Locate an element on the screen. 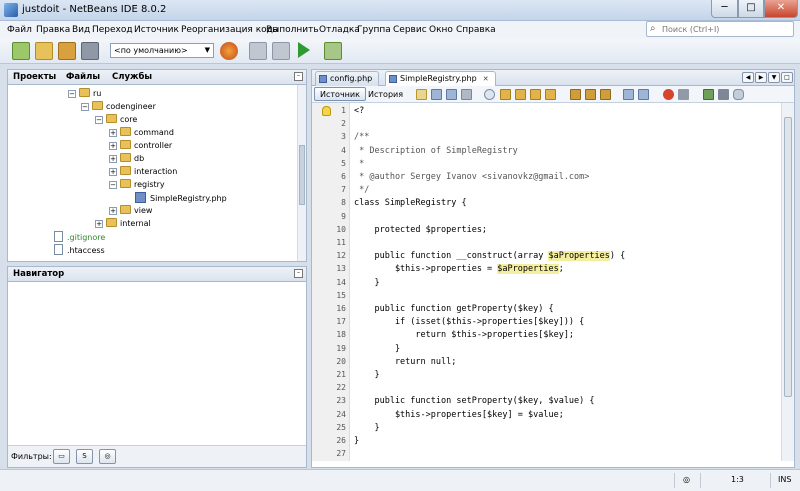  hint-bulb-icon is located at coordinates (326, 111).